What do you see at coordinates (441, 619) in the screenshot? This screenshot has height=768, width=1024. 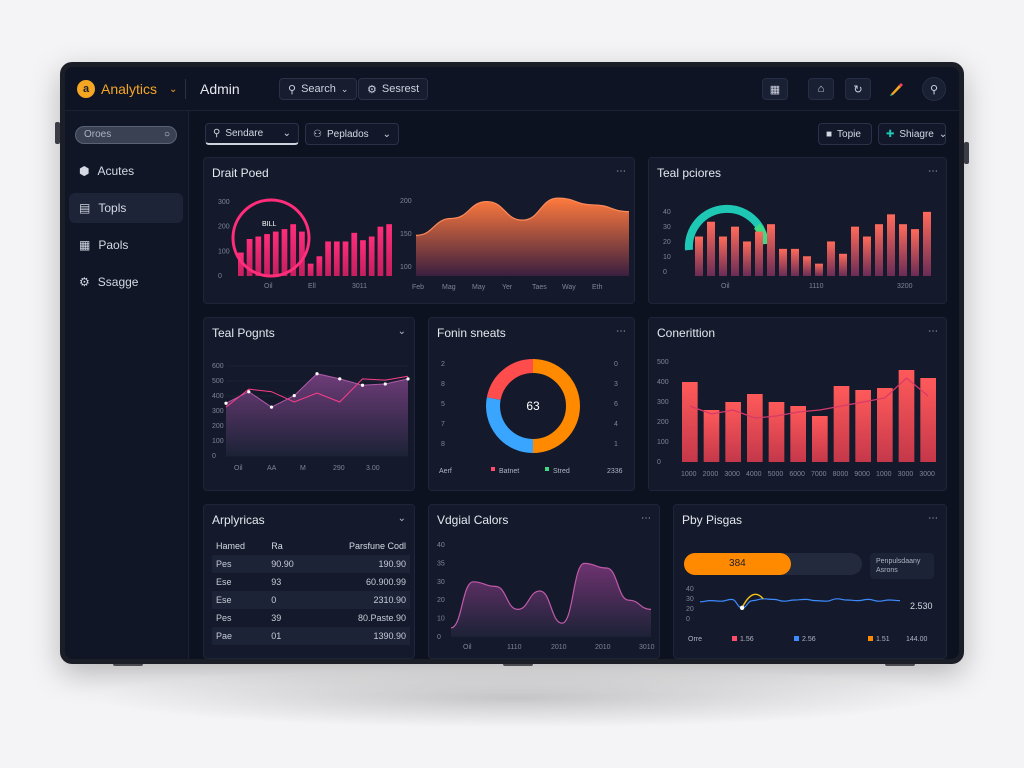 I see `y-tick-label: 10` at bounding box center [441, 619].